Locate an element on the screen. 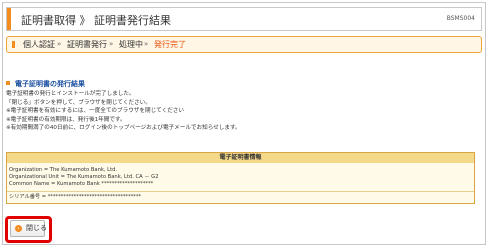  certificate-divider is located at coordinates (240, 191).